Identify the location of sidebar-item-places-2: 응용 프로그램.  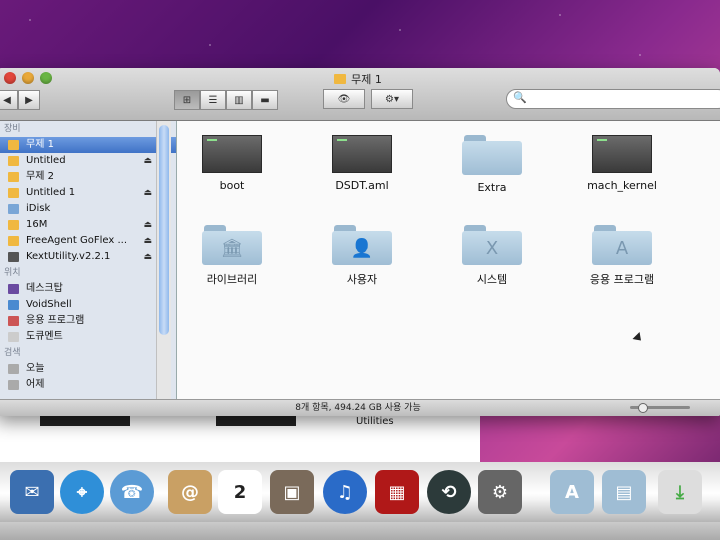
(88, 321).